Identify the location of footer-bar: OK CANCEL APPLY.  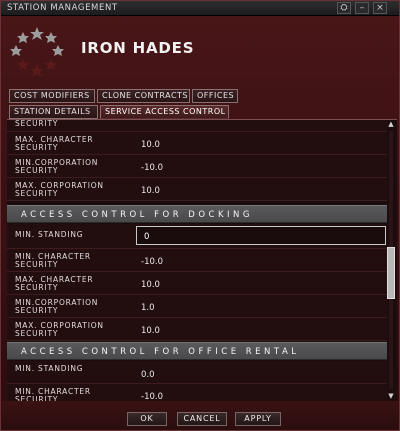
(200, 415).